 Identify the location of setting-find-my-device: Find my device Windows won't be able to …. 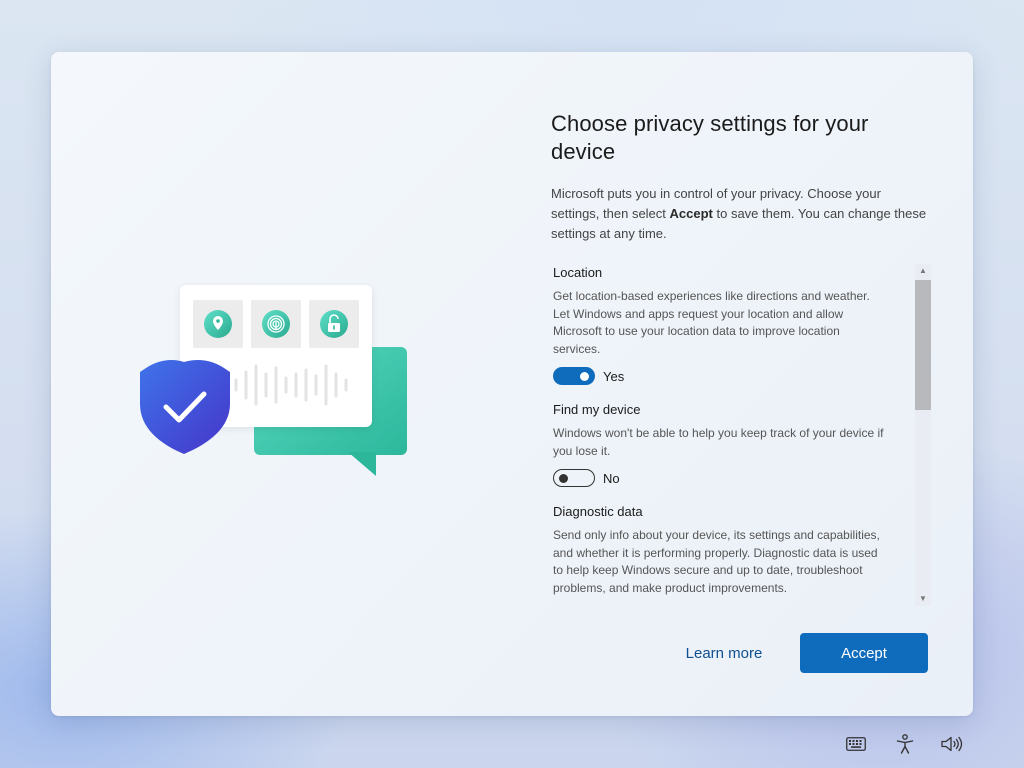
(742, 444).